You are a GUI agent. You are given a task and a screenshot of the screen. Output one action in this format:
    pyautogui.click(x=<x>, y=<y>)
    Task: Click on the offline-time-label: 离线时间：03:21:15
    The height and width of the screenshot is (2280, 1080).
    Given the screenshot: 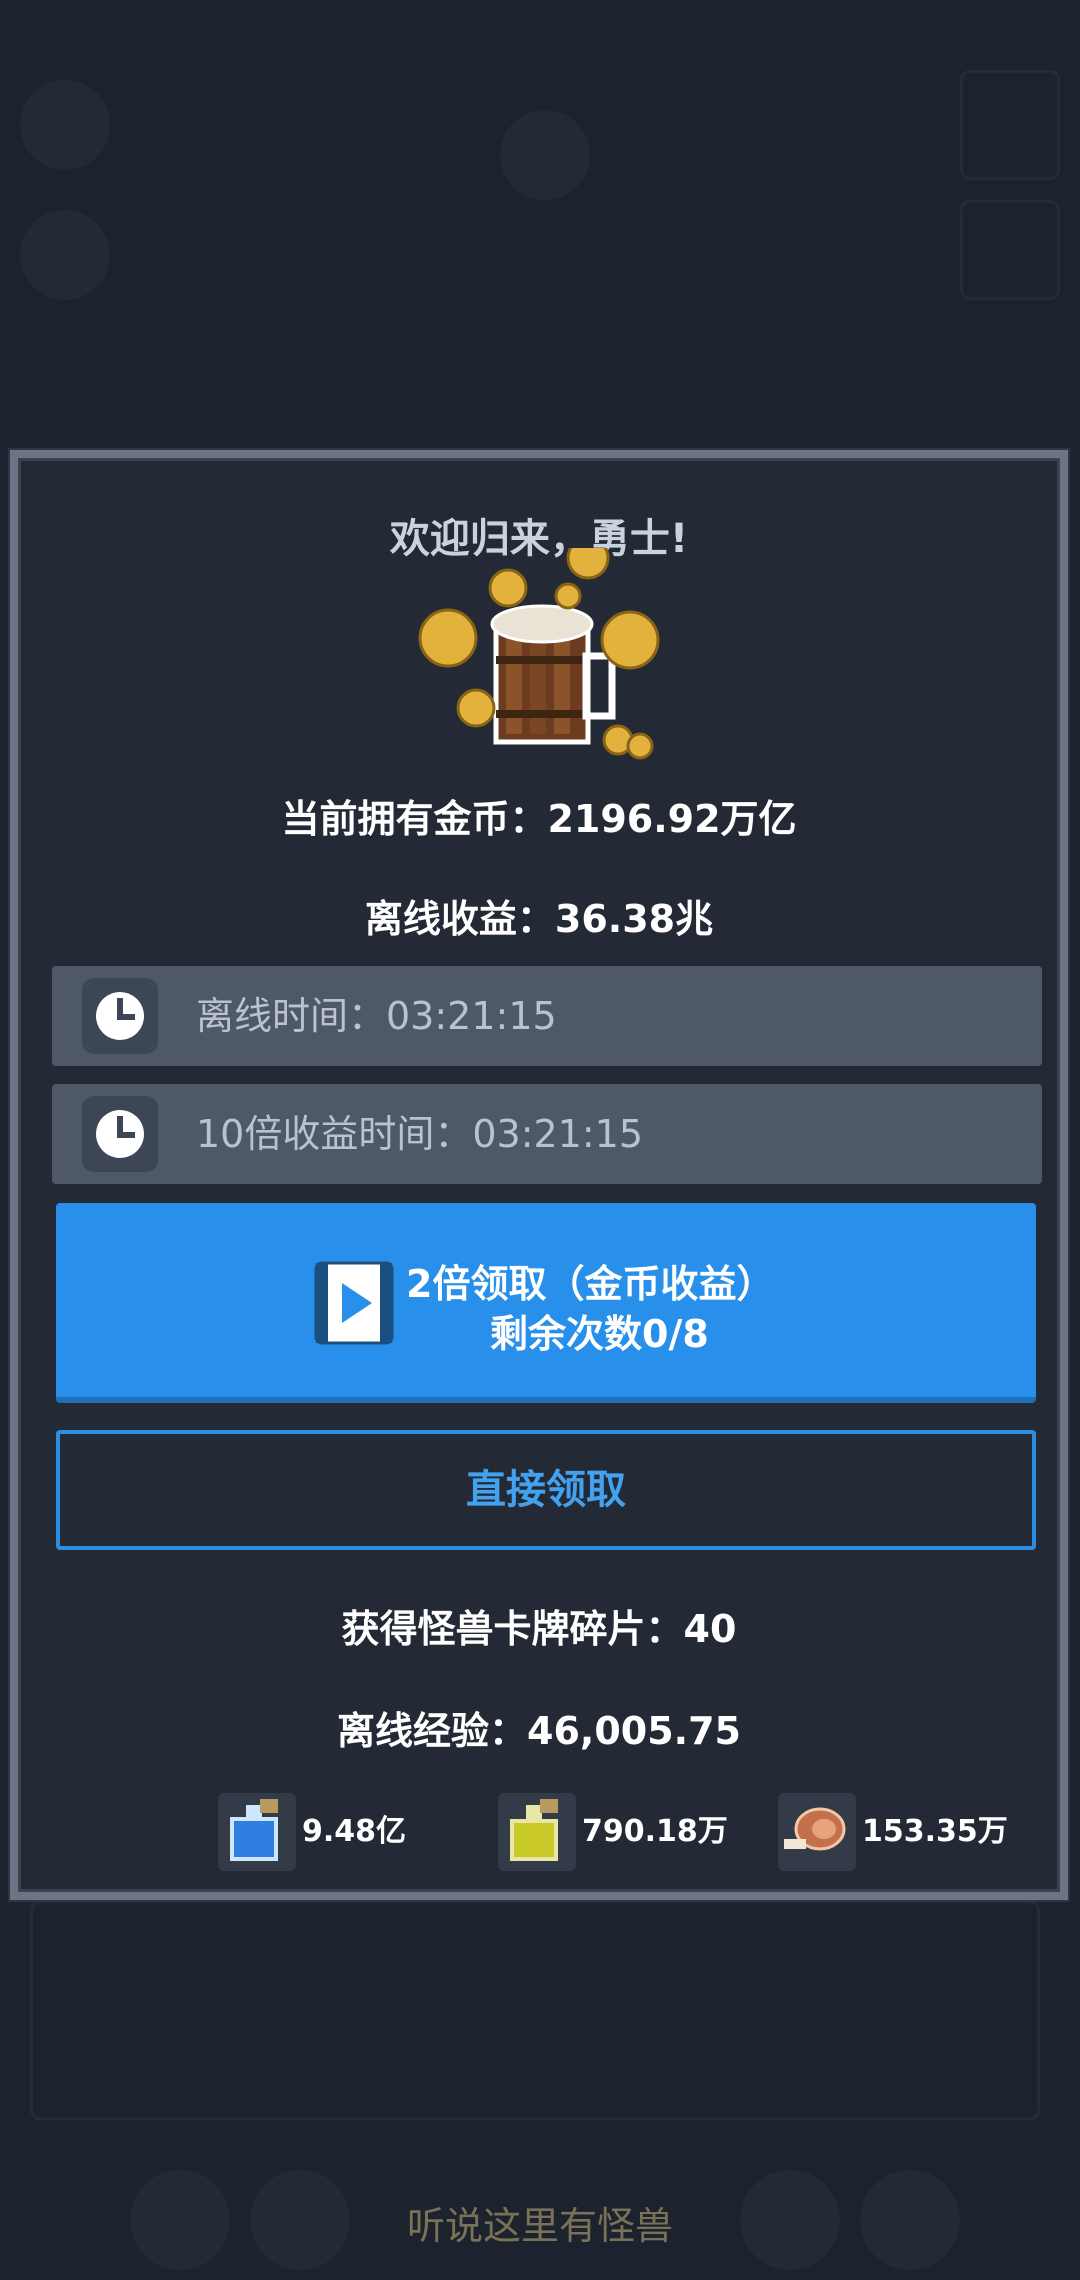 What is the action you would take?
    pyautogui.click(x=376, y=1016)
    